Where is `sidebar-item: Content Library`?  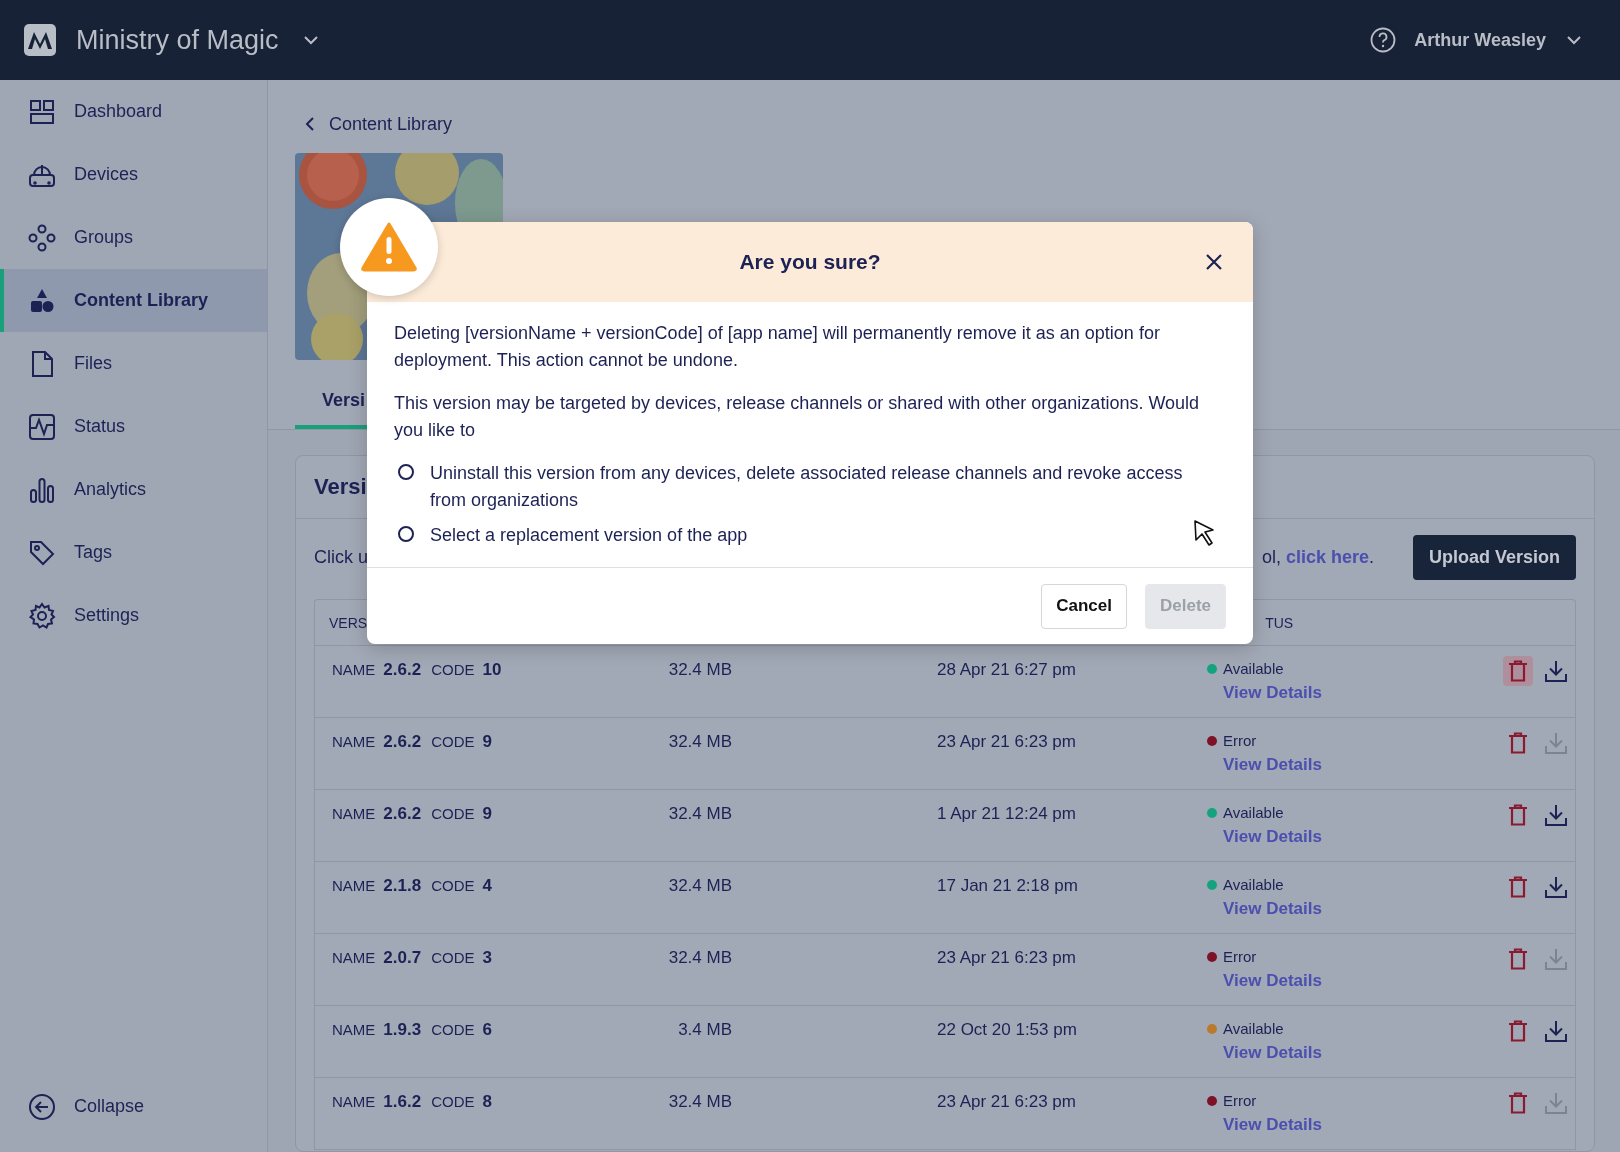 sidebar-item: Content Library is located at coordinates (133, 300).